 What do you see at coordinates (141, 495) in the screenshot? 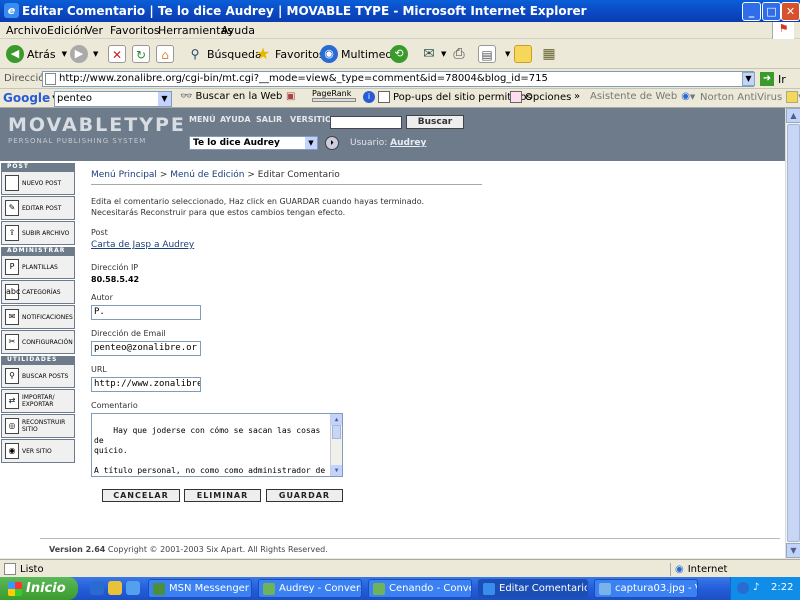
I see `cancel-button: CANCELAR` at bounding box center [141, 495].